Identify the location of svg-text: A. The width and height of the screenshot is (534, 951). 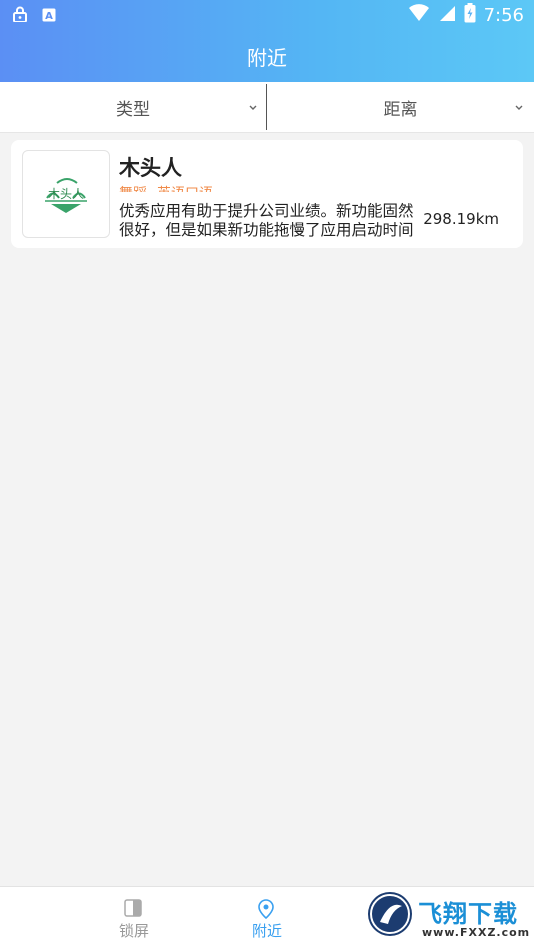
(49, 16).